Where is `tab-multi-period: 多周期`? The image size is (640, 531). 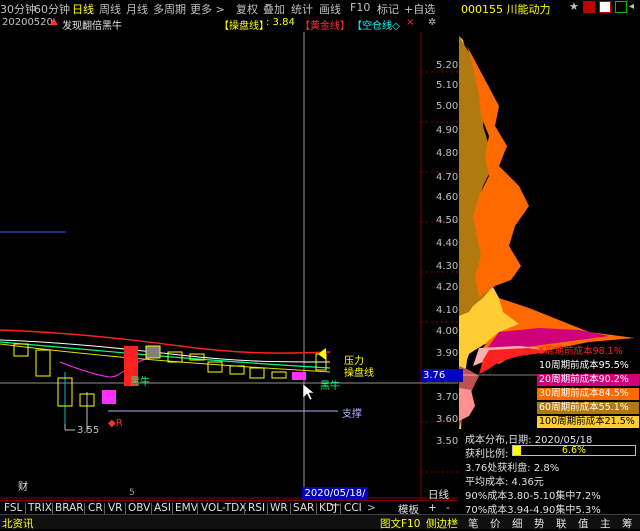
tab-multi-period: 多周期 is located at coordinates (169, 9).